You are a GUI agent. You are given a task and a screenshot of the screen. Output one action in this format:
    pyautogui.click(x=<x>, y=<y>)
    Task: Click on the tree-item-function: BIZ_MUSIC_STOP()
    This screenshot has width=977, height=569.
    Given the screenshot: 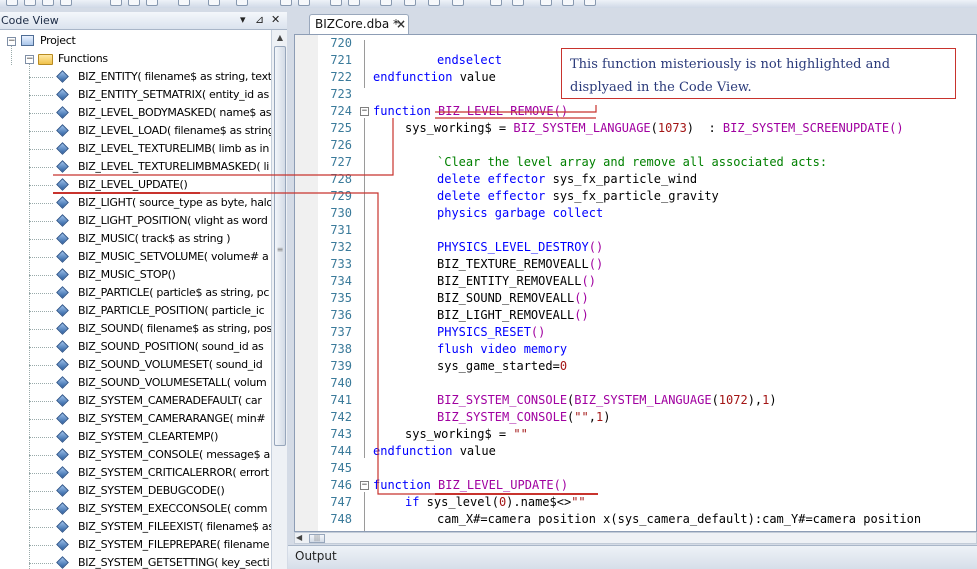 What is the action you would take?
    pyautogui.click(x=135, y=275)
    